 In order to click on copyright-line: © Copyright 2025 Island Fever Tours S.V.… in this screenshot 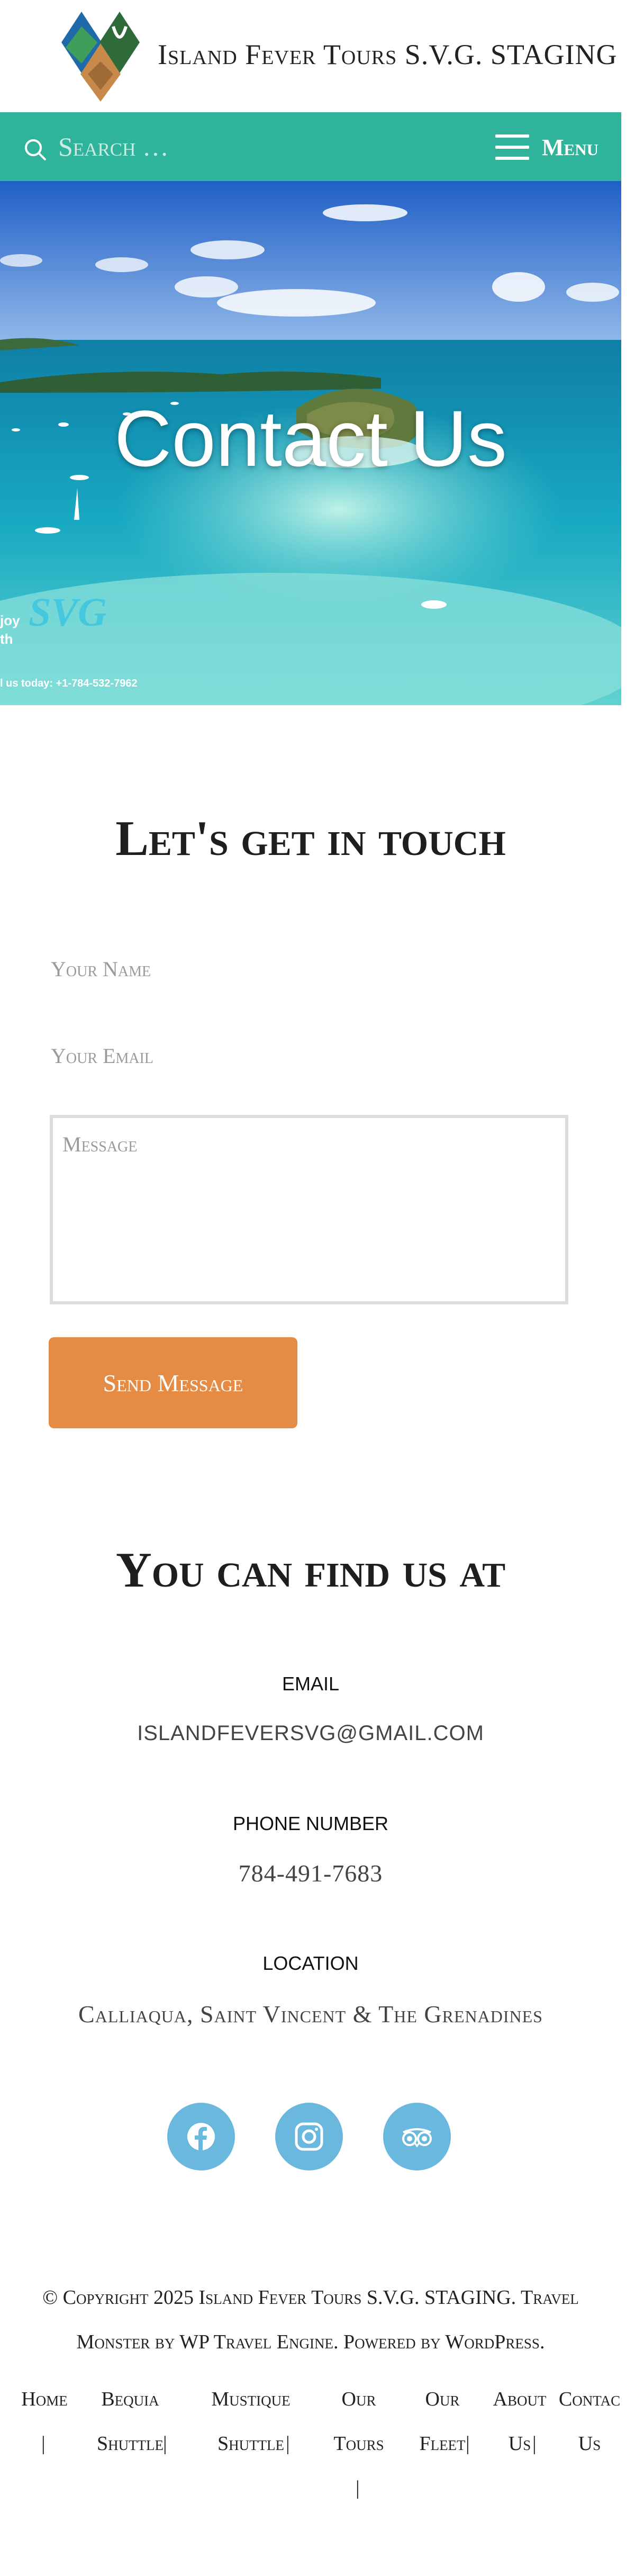, I will do `click(310, 2298)`.